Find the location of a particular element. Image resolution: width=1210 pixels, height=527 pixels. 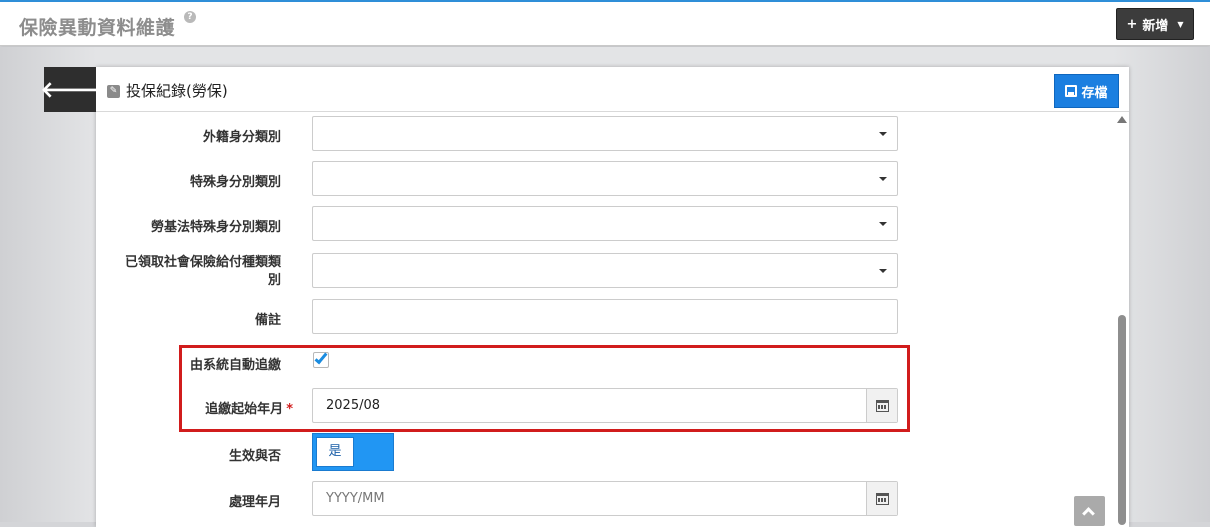

back-button: 🡐 is located at coordinates (70, 89).